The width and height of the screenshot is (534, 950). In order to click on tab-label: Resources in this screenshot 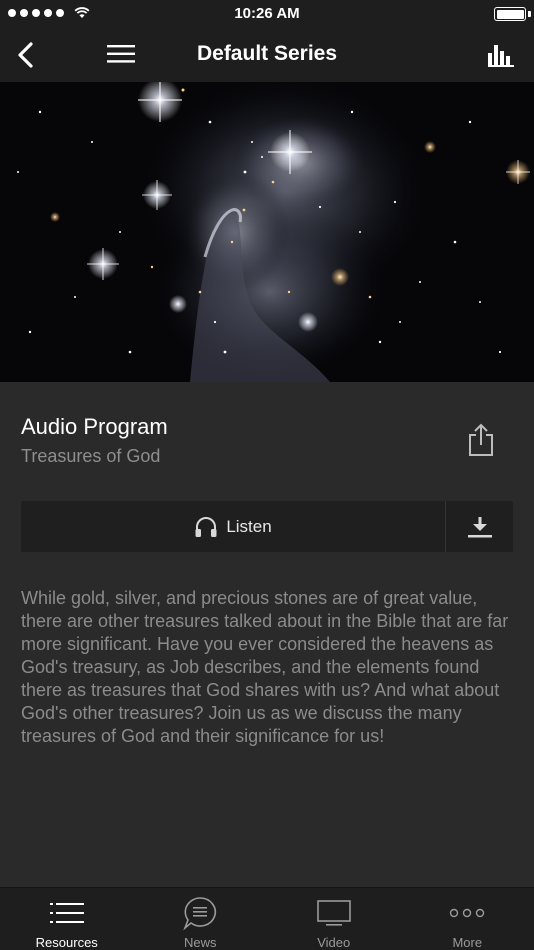, I will do `click(66, 942)`.